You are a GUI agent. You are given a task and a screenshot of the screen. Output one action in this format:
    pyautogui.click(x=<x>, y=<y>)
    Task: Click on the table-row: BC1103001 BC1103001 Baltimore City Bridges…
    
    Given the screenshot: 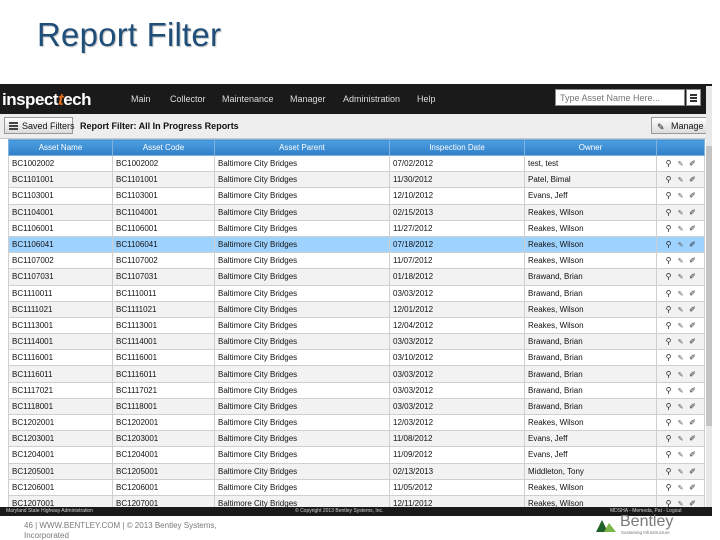 What is the action you would take?
    pyautogui.click(x=356, y=196)
    